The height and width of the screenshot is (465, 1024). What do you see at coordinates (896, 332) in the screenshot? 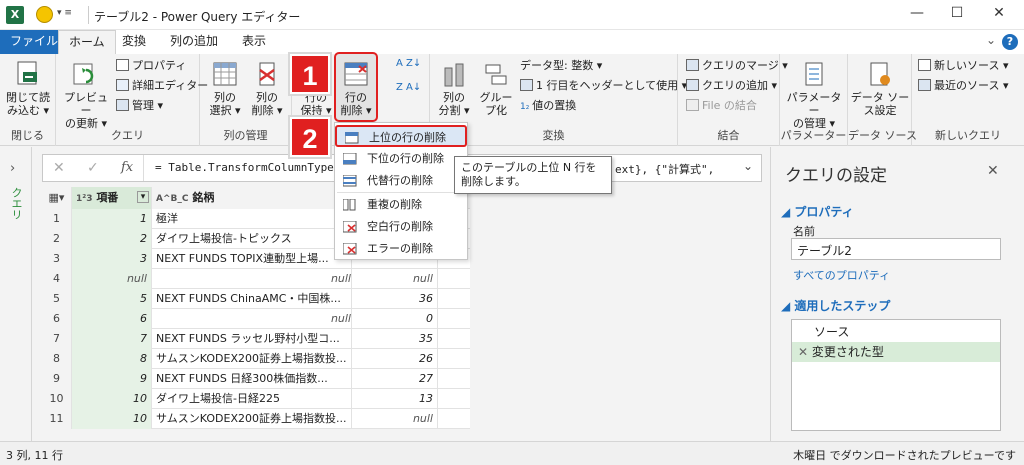
I see `step-item-source: ソース` at bounding box center [896, 332].